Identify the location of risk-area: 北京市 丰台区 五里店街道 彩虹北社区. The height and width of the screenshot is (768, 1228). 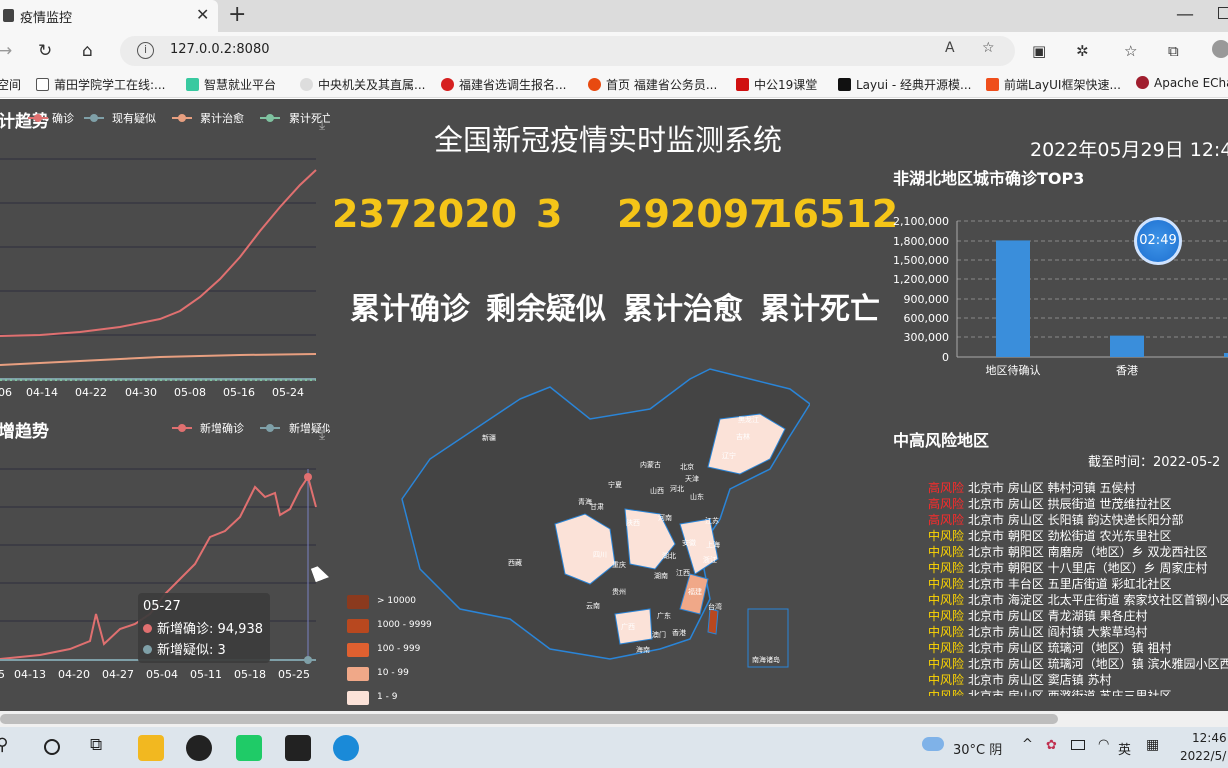
(1070, 584).